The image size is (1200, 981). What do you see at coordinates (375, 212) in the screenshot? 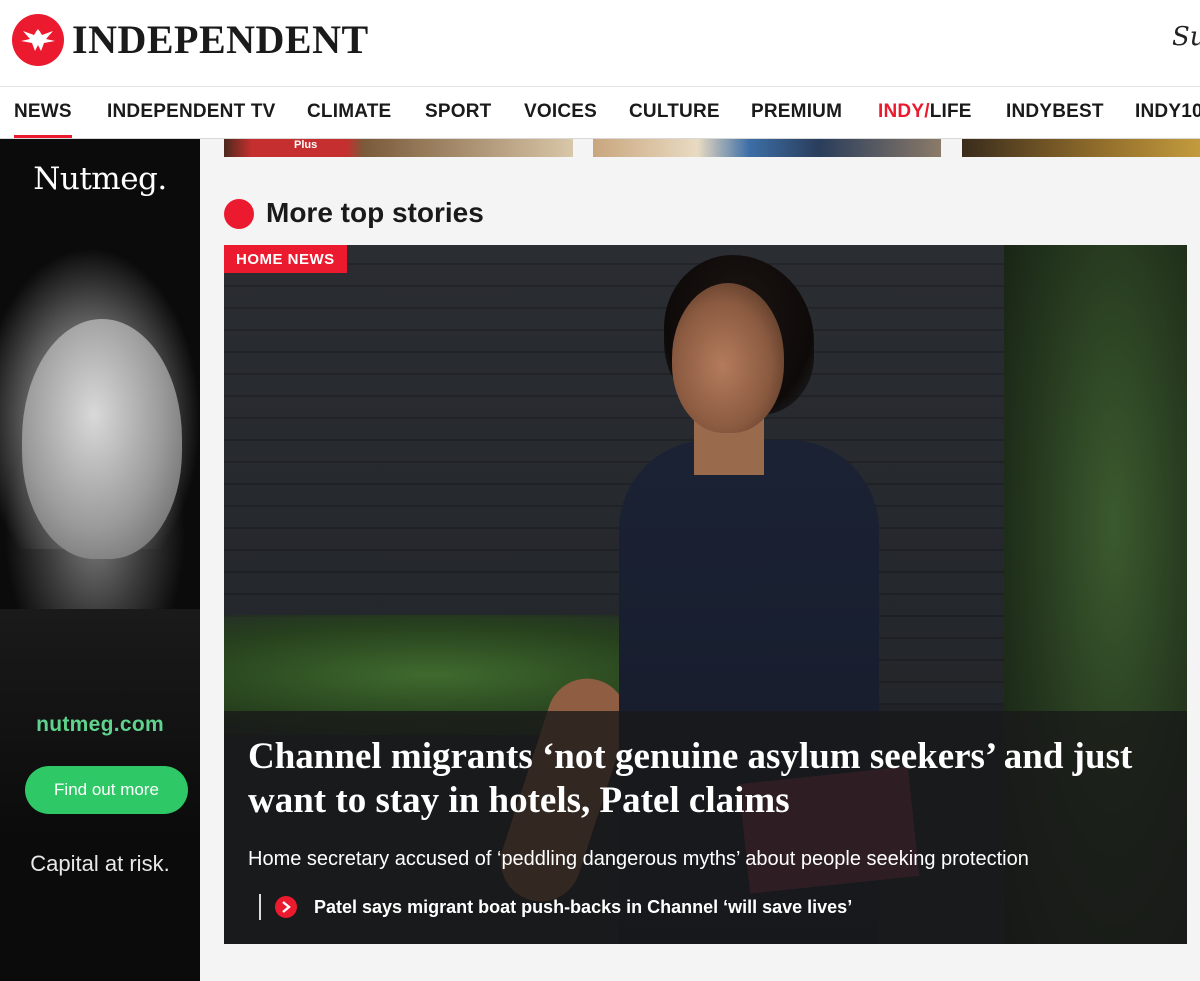
I see `section-title: More top stories` at bounding box center [375, 212].